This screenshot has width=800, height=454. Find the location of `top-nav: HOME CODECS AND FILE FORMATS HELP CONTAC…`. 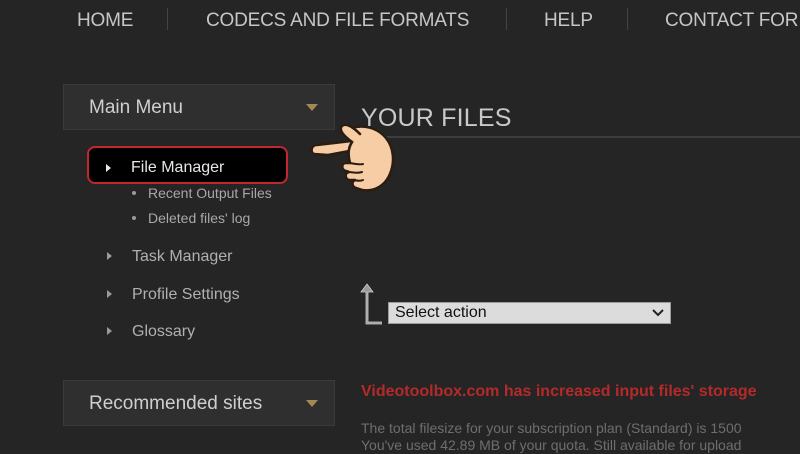

top-nav: HOME CODECS AND FILE FORMATS HELP CONTAC… is located at coordinates (400, 22).